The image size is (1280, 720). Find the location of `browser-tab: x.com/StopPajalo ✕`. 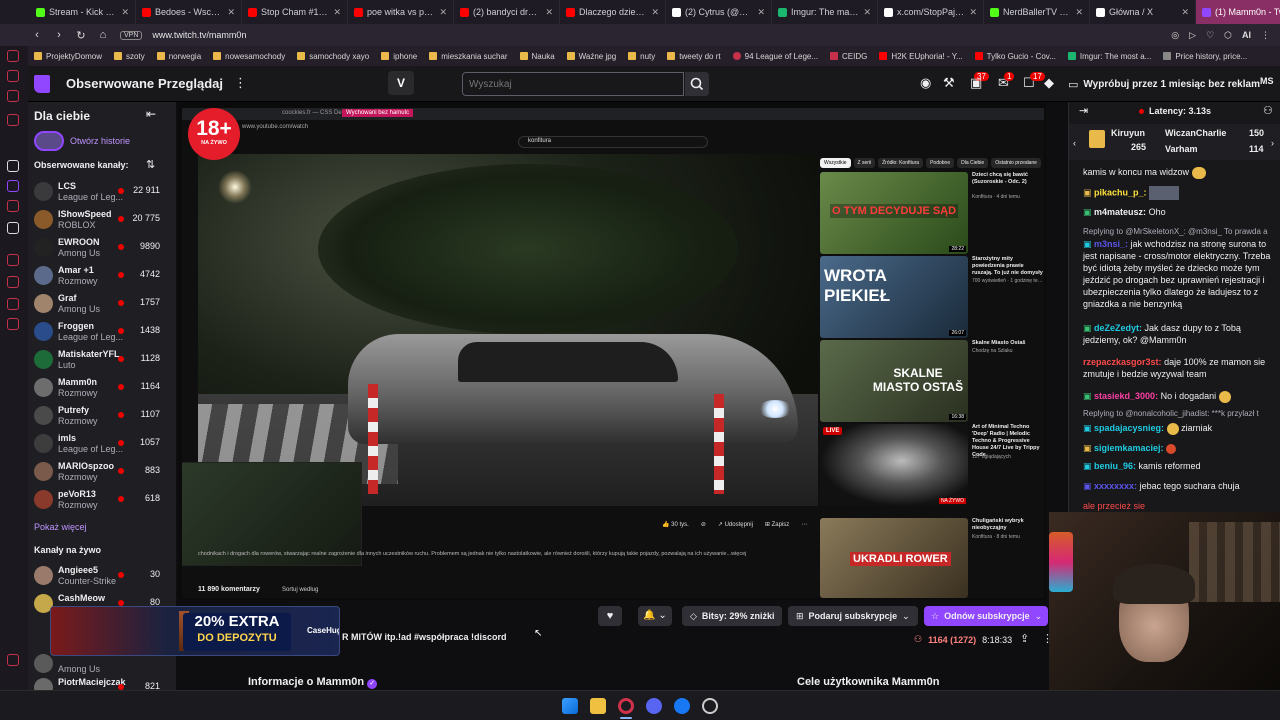

browser-tab: x.com/StopPajalo ✕ is located at coordinates (931, 12).